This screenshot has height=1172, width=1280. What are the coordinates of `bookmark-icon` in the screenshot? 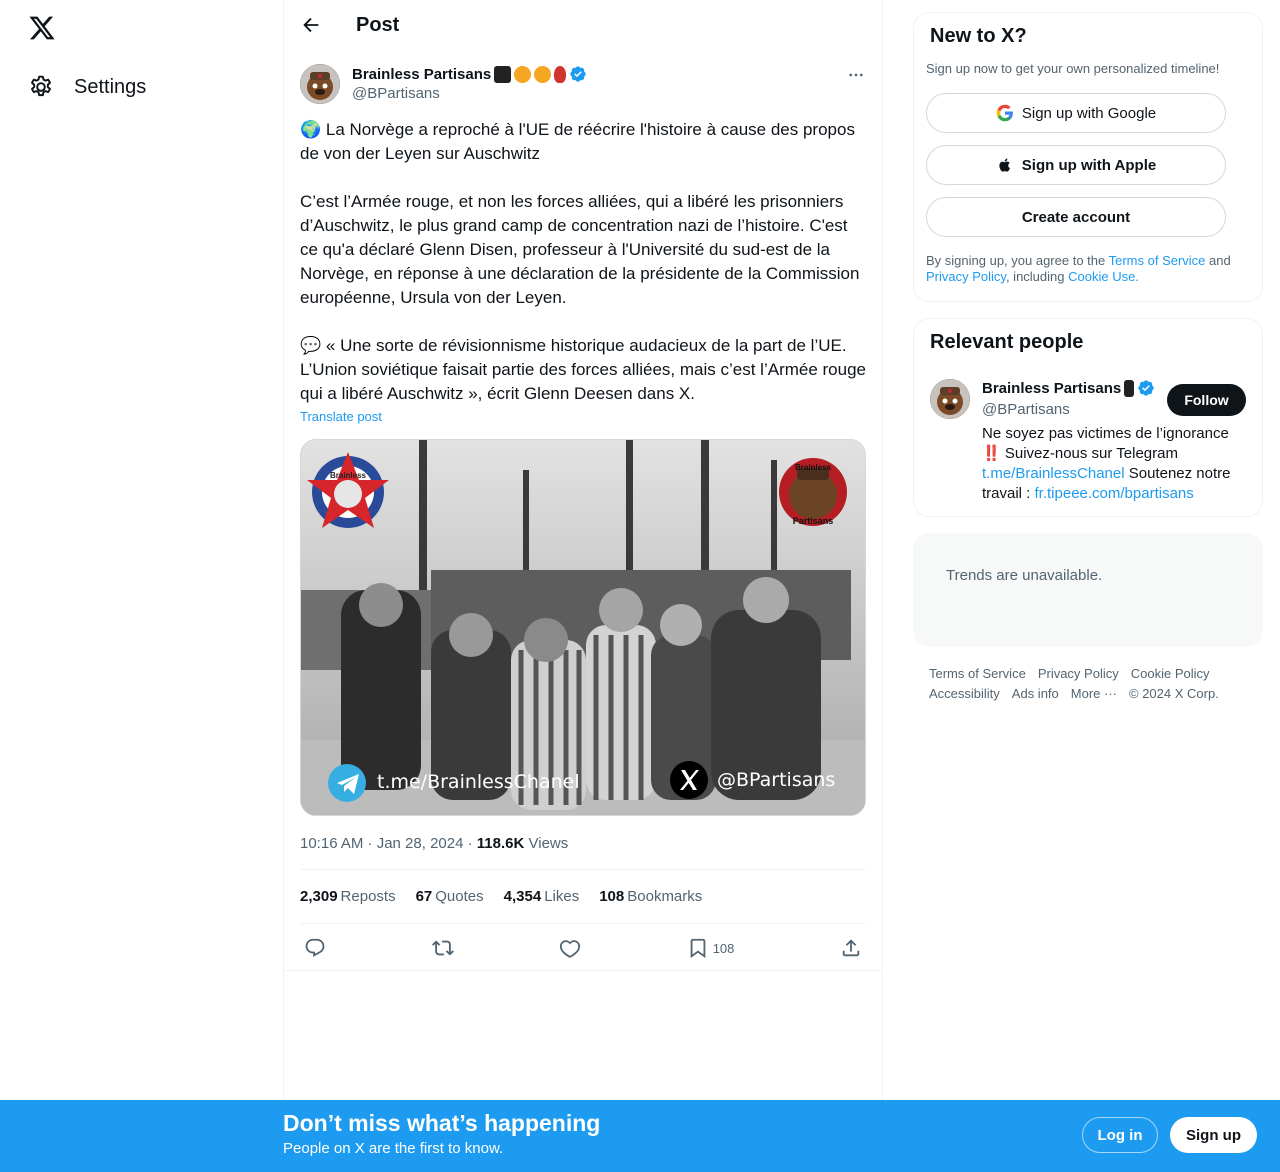 It's located at (698, 948).